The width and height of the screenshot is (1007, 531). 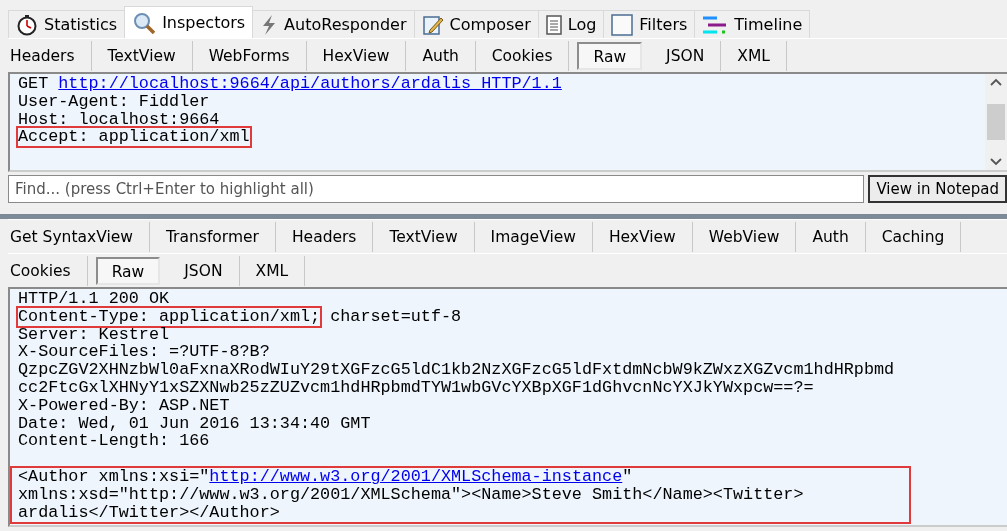 I want to click on code-text: ", so click(x=627, y=477).